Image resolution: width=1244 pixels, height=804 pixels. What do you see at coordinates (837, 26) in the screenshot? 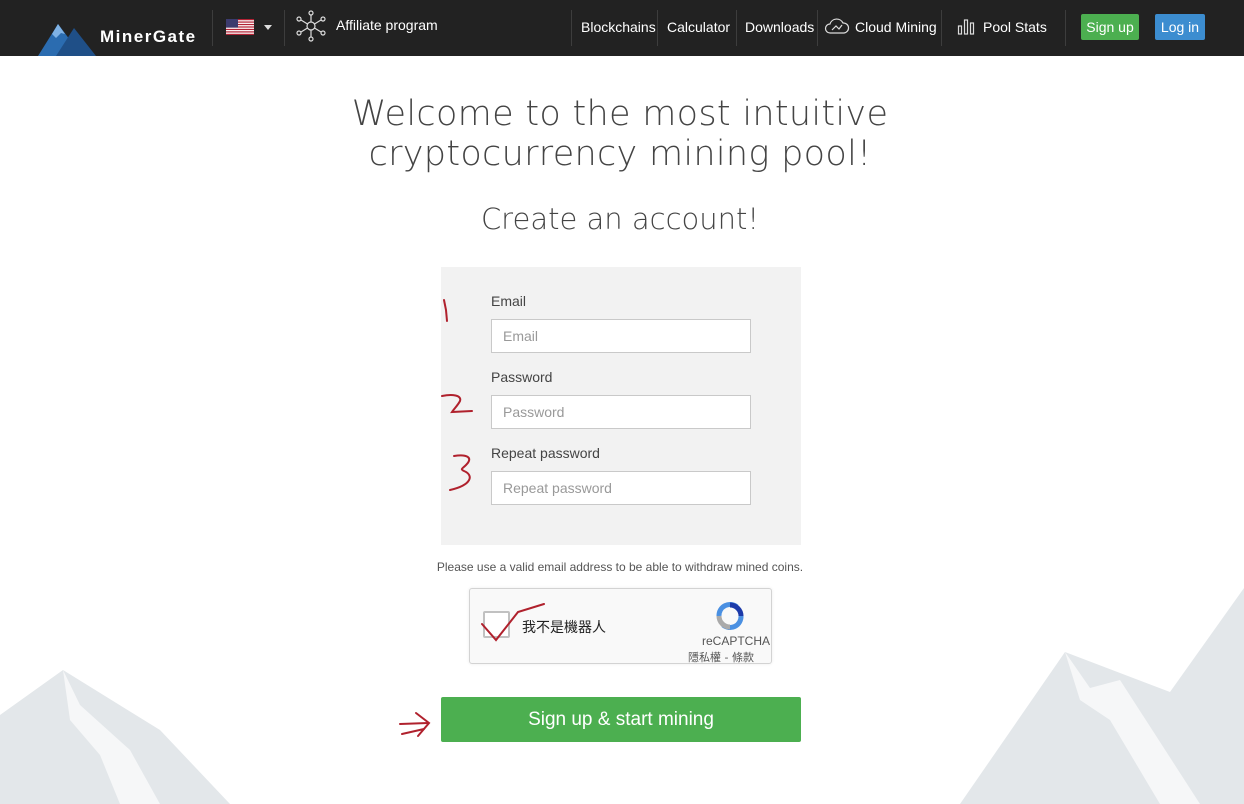
I see `cloud-mining-icon` at bounding box center [837, 26].